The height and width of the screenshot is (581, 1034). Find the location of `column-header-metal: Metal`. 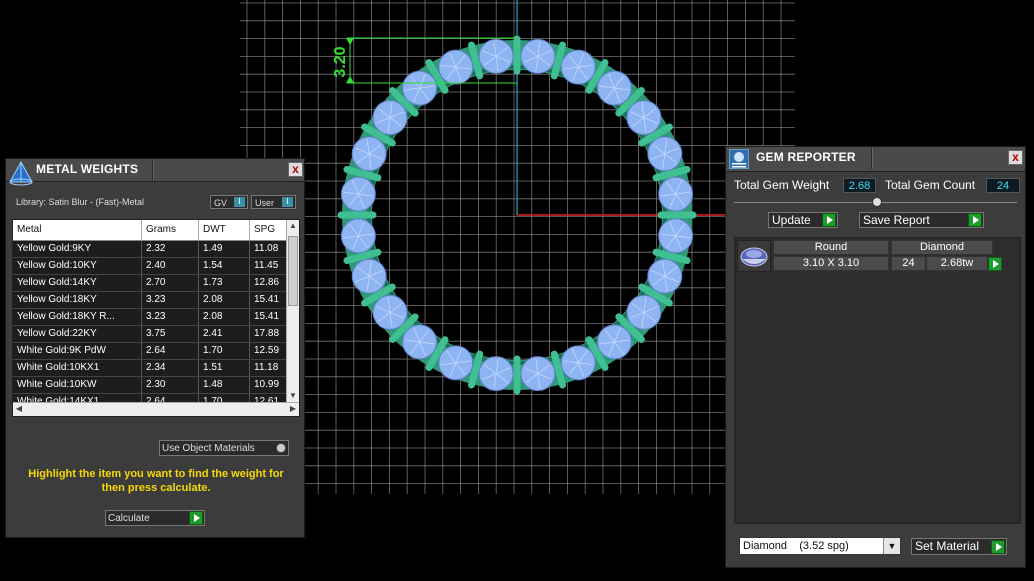

column-header-metal: Metal is located at coordinates (77, 230).